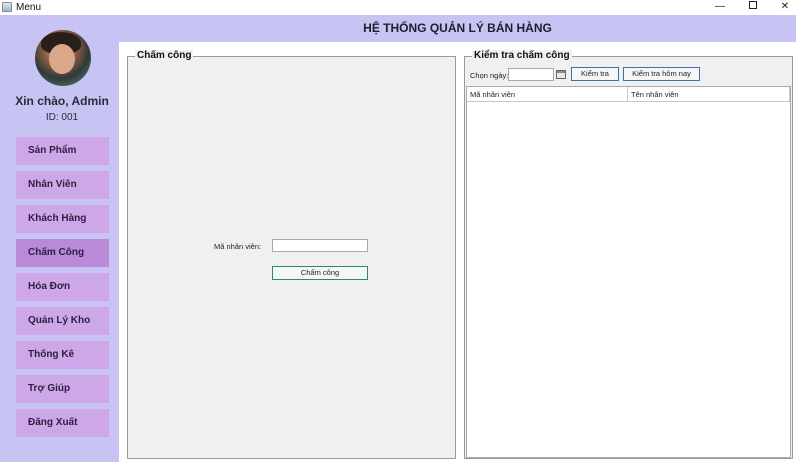 This screenshot has height=462, width=796. I want to click on app-icon, so click(7, 7).